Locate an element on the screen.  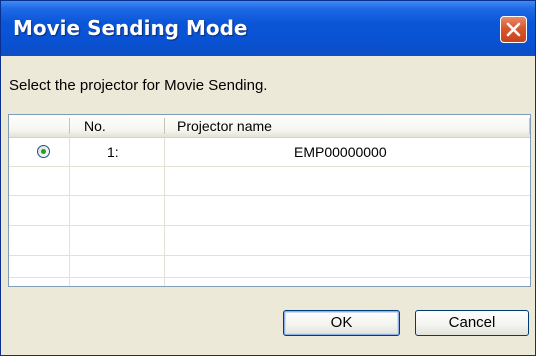
close-button is located at coordinates (513, 29).